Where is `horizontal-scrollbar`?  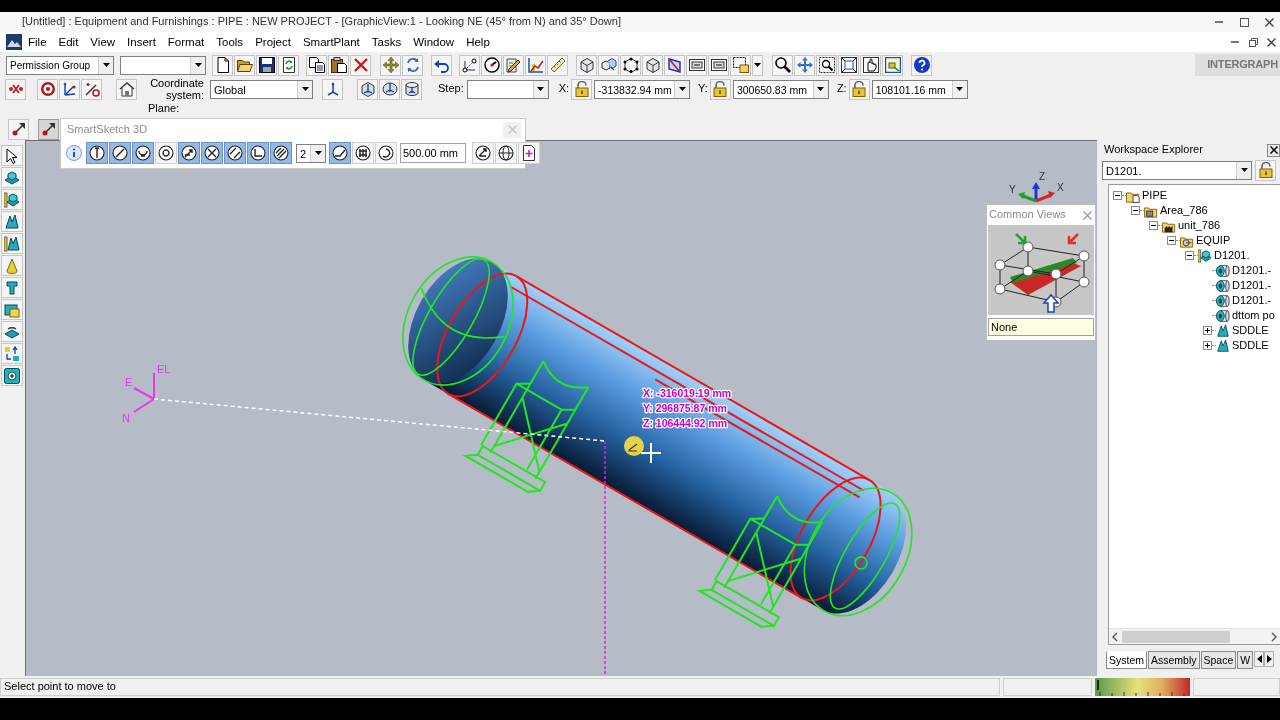
horizontal-scrollbar is located at coordinates (1194, 636).